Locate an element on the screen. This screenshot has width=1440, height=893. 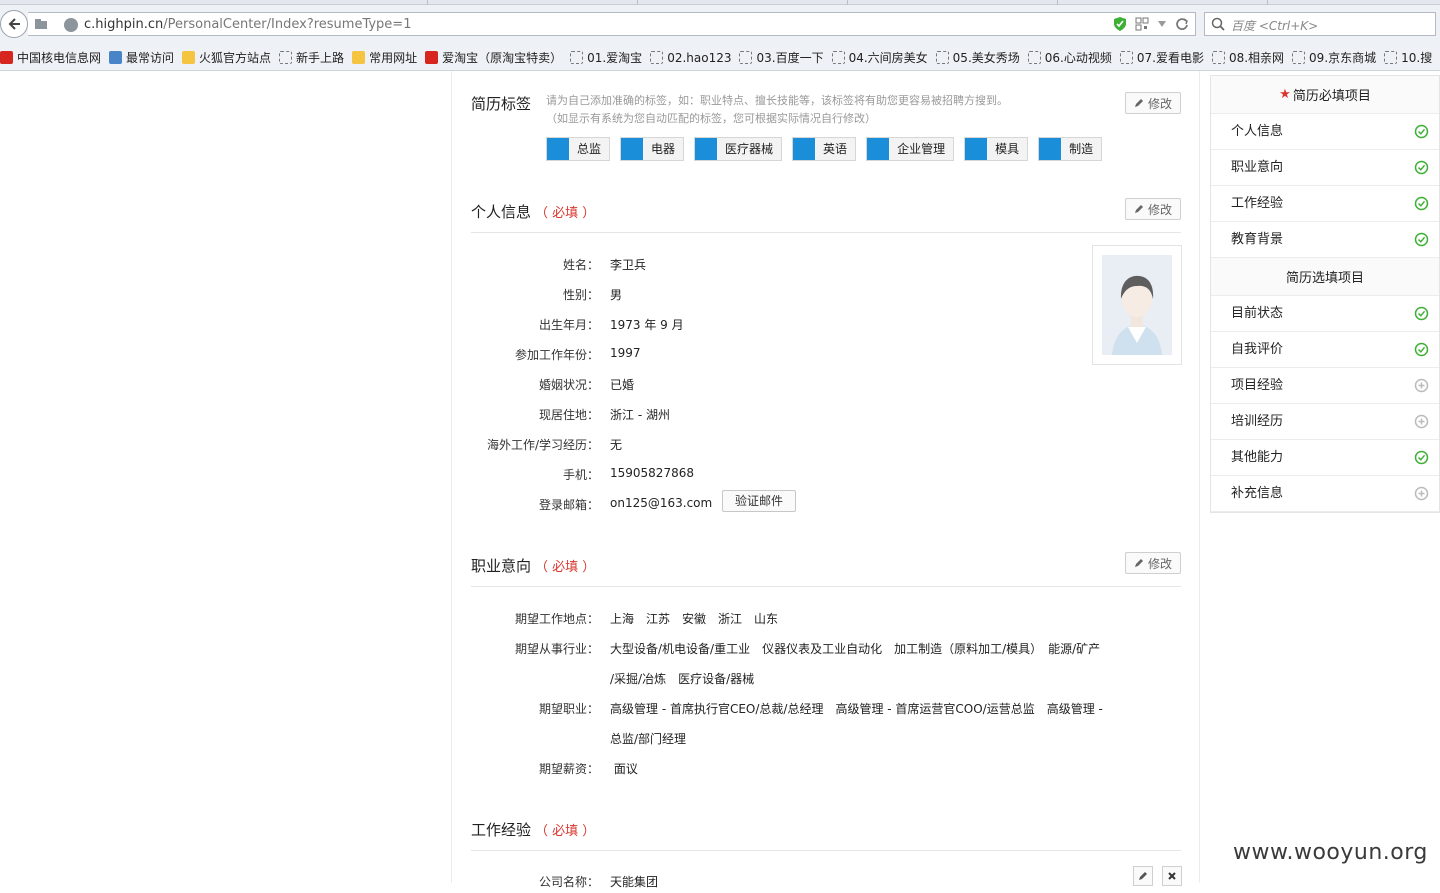
bookmark-item: 07.爱看电影 is located at coordinates (1161, 57).